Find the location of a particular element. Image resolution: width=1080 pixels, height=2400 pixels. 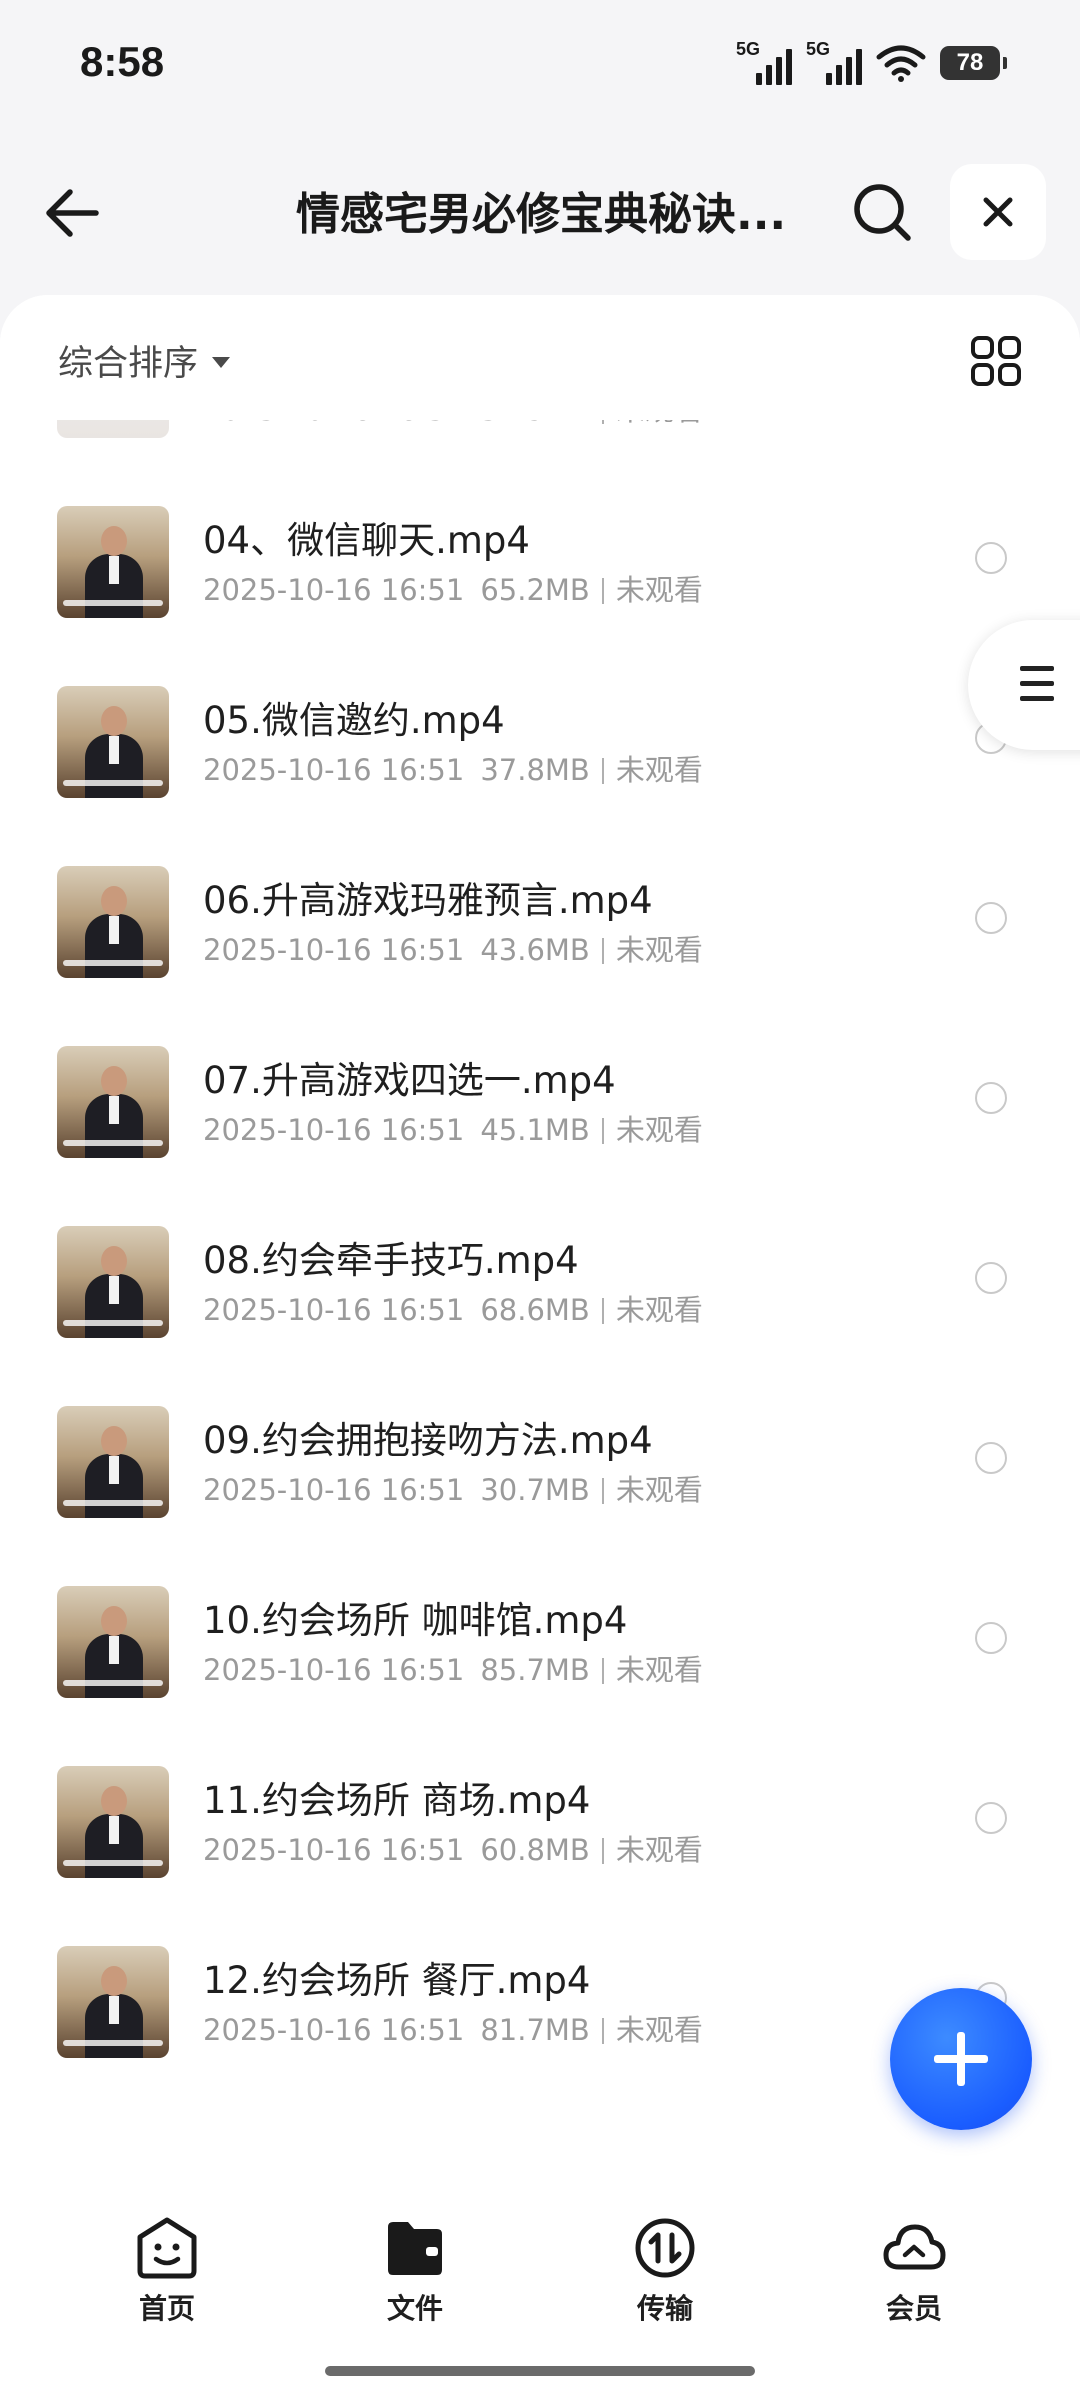

file-list-item: 07.升高游戏四选一.mp4 2025-10-16 16:51 45.1MB 未观看 is located at coordinates (540, 1110).